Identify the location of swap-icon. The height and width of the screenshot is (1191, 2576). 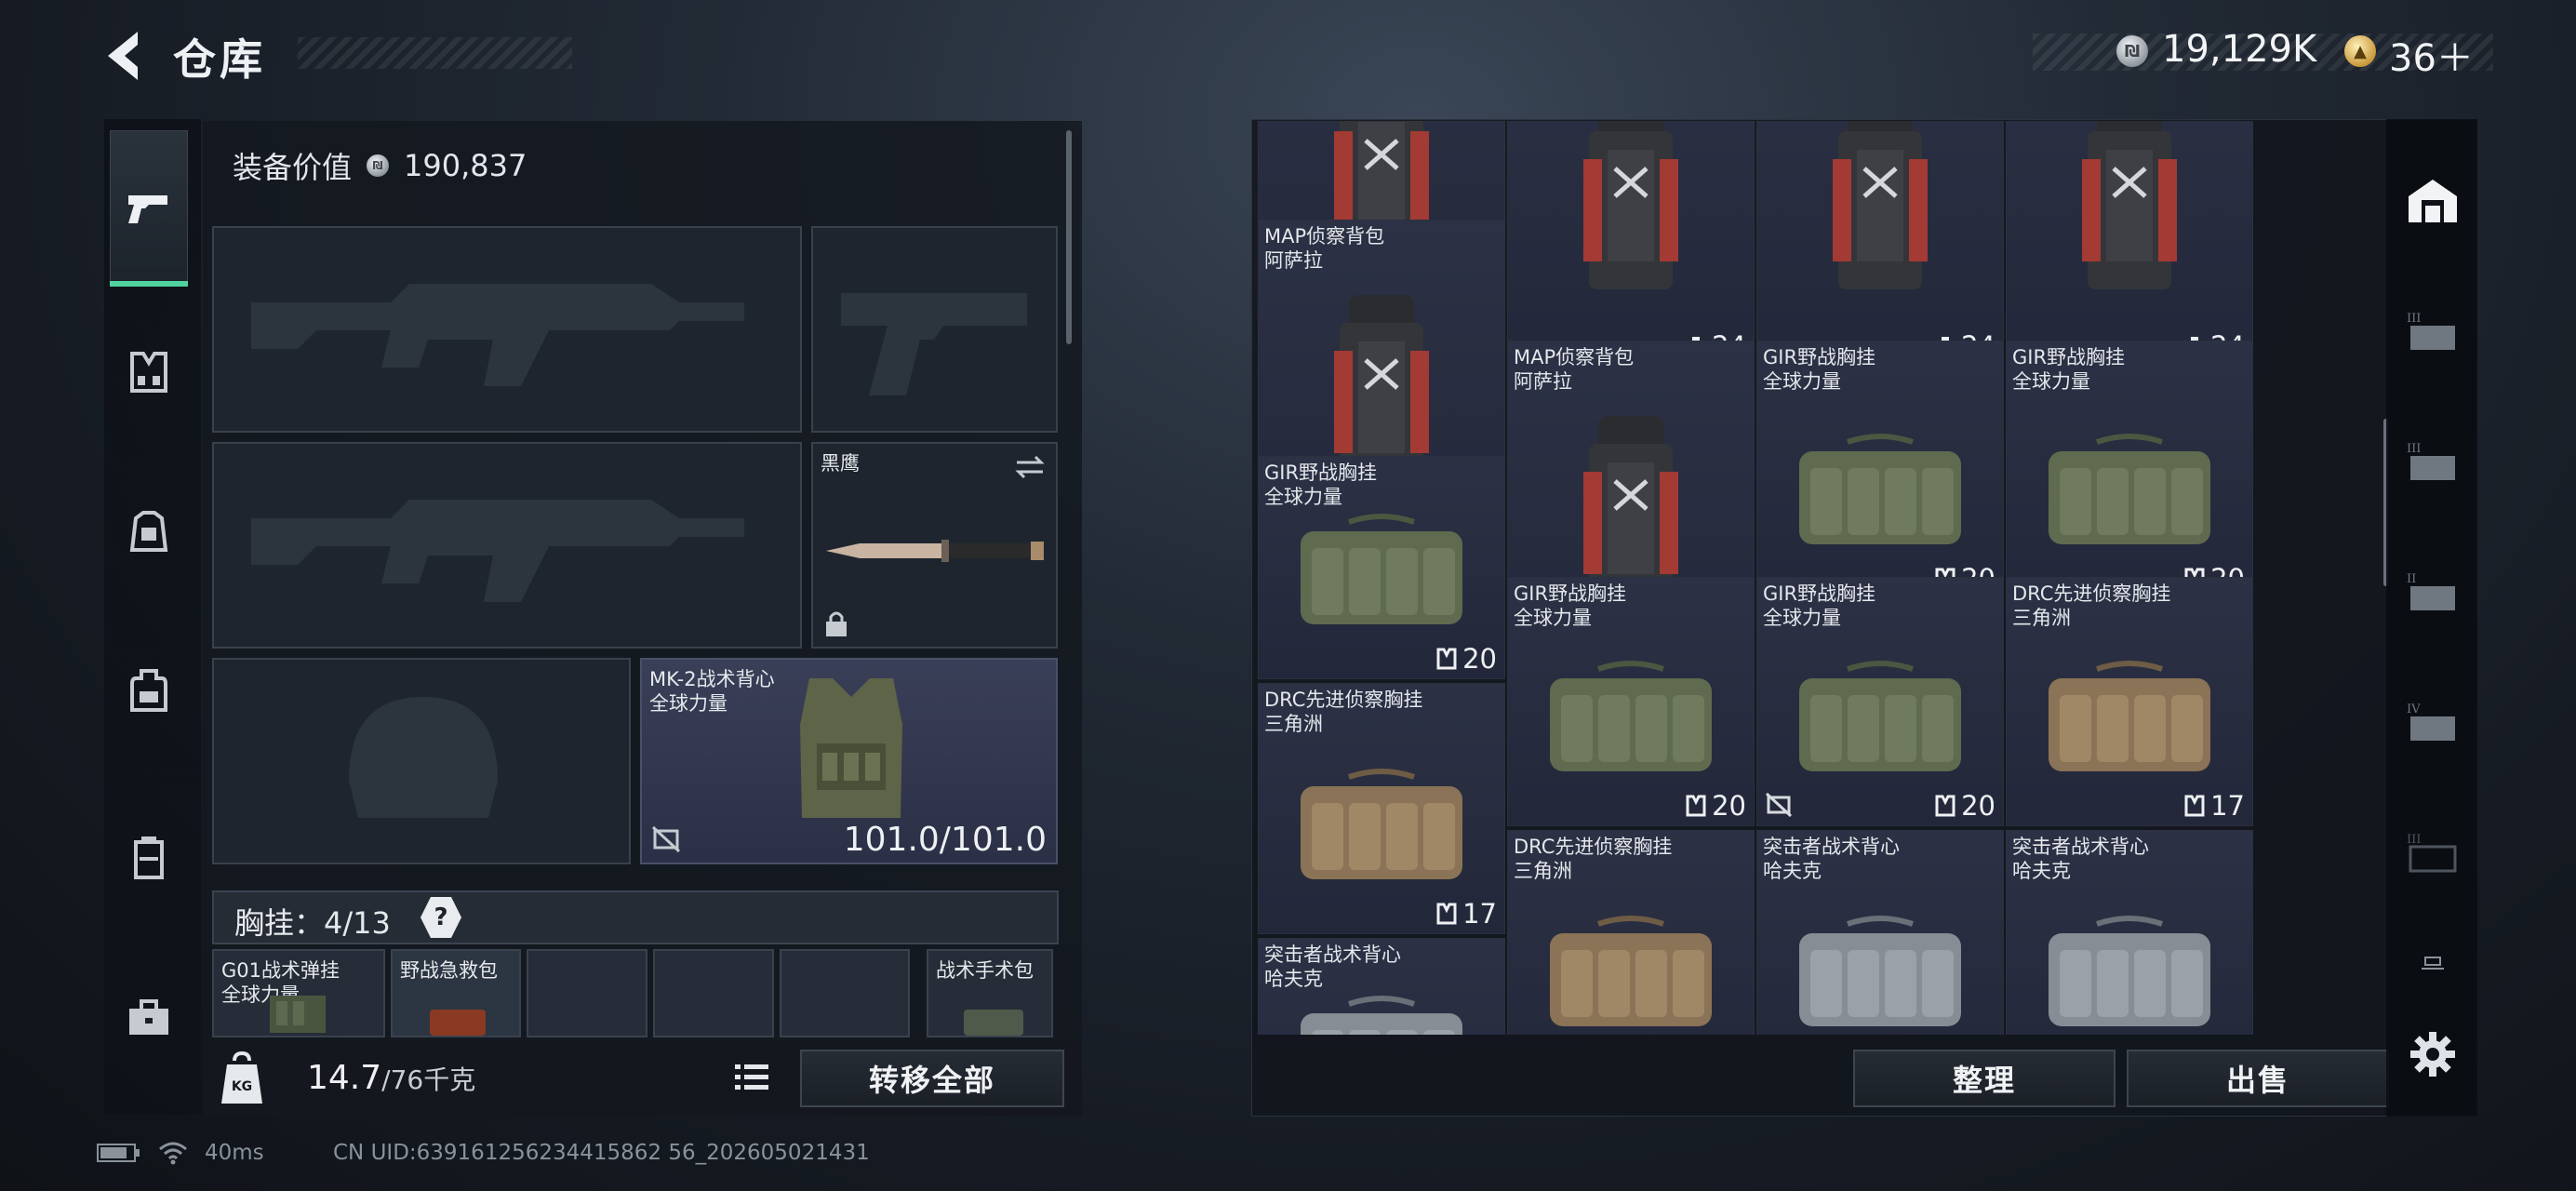
(1030, 467).